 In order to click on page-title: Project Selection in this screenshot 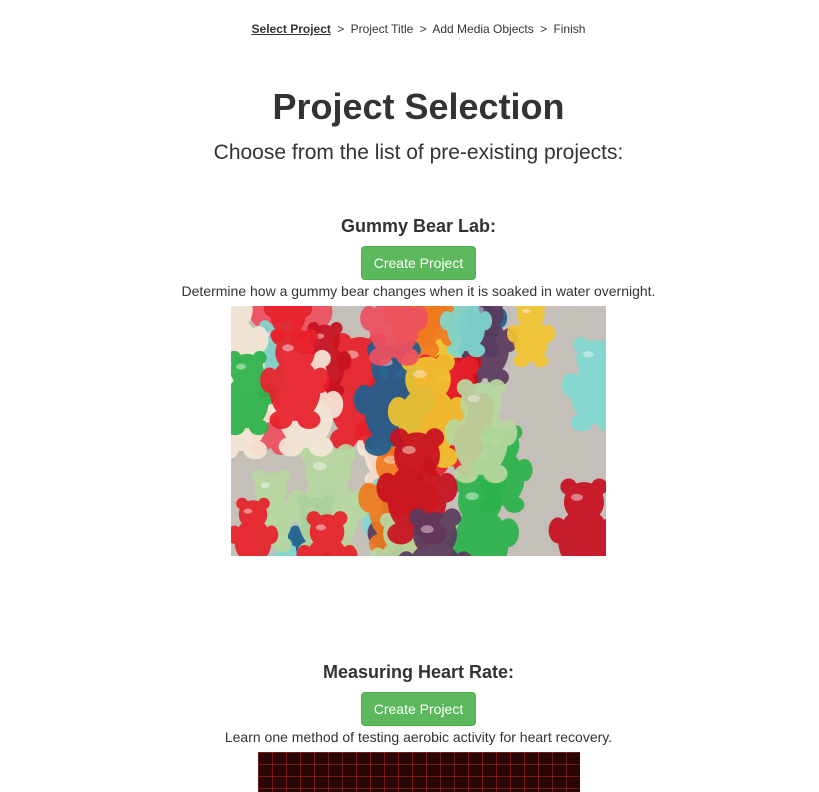, I will do `click(418, 106)`.